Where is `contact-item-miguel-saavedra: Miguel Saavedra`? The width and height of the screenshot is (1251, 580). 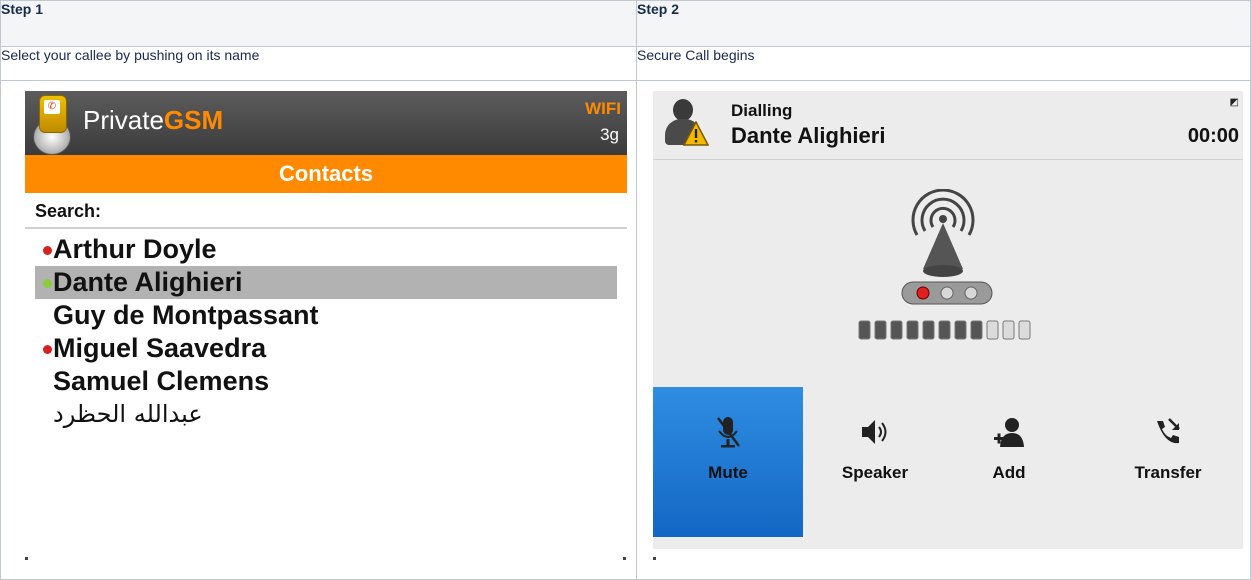 contact-item-miguel-saavedra: Miguel Saavedra is located at coordinates (326, 348).